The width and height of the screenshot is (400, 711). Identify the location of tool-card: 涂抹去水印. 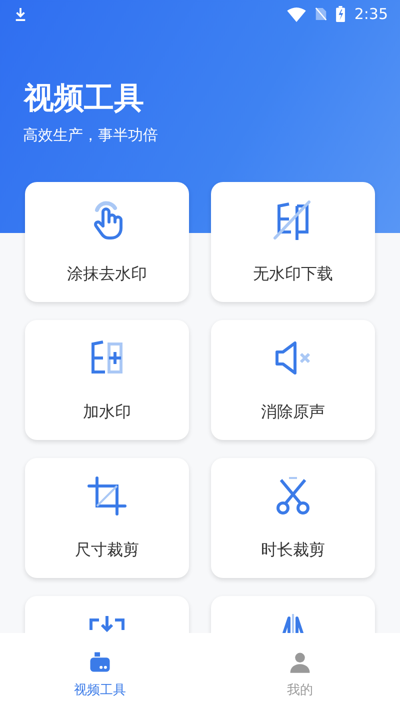
(107, 242).